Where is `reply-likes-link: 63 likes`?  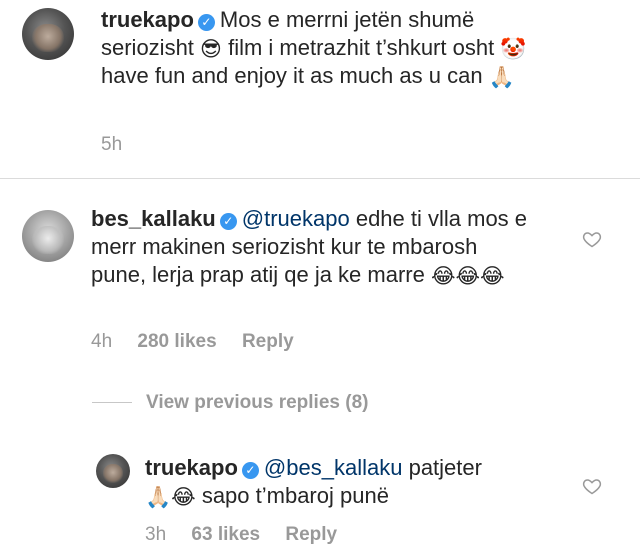
reply-likes-link: 63 likes is located at coordinates (225, 534).